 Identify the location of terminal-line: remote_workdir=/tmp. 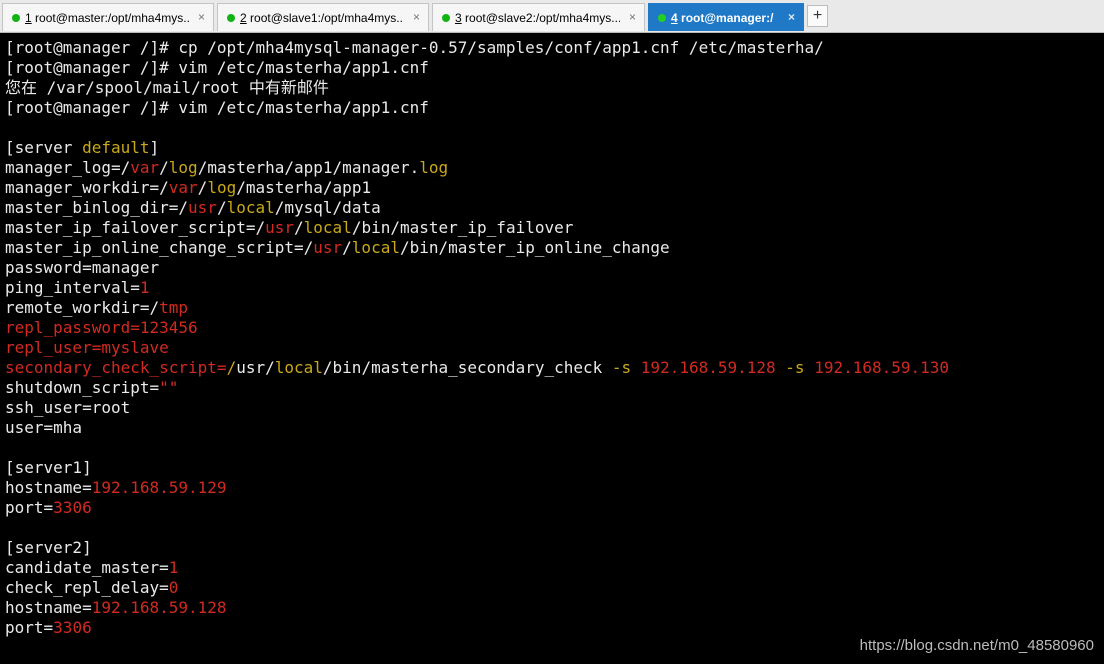
(477, 308).